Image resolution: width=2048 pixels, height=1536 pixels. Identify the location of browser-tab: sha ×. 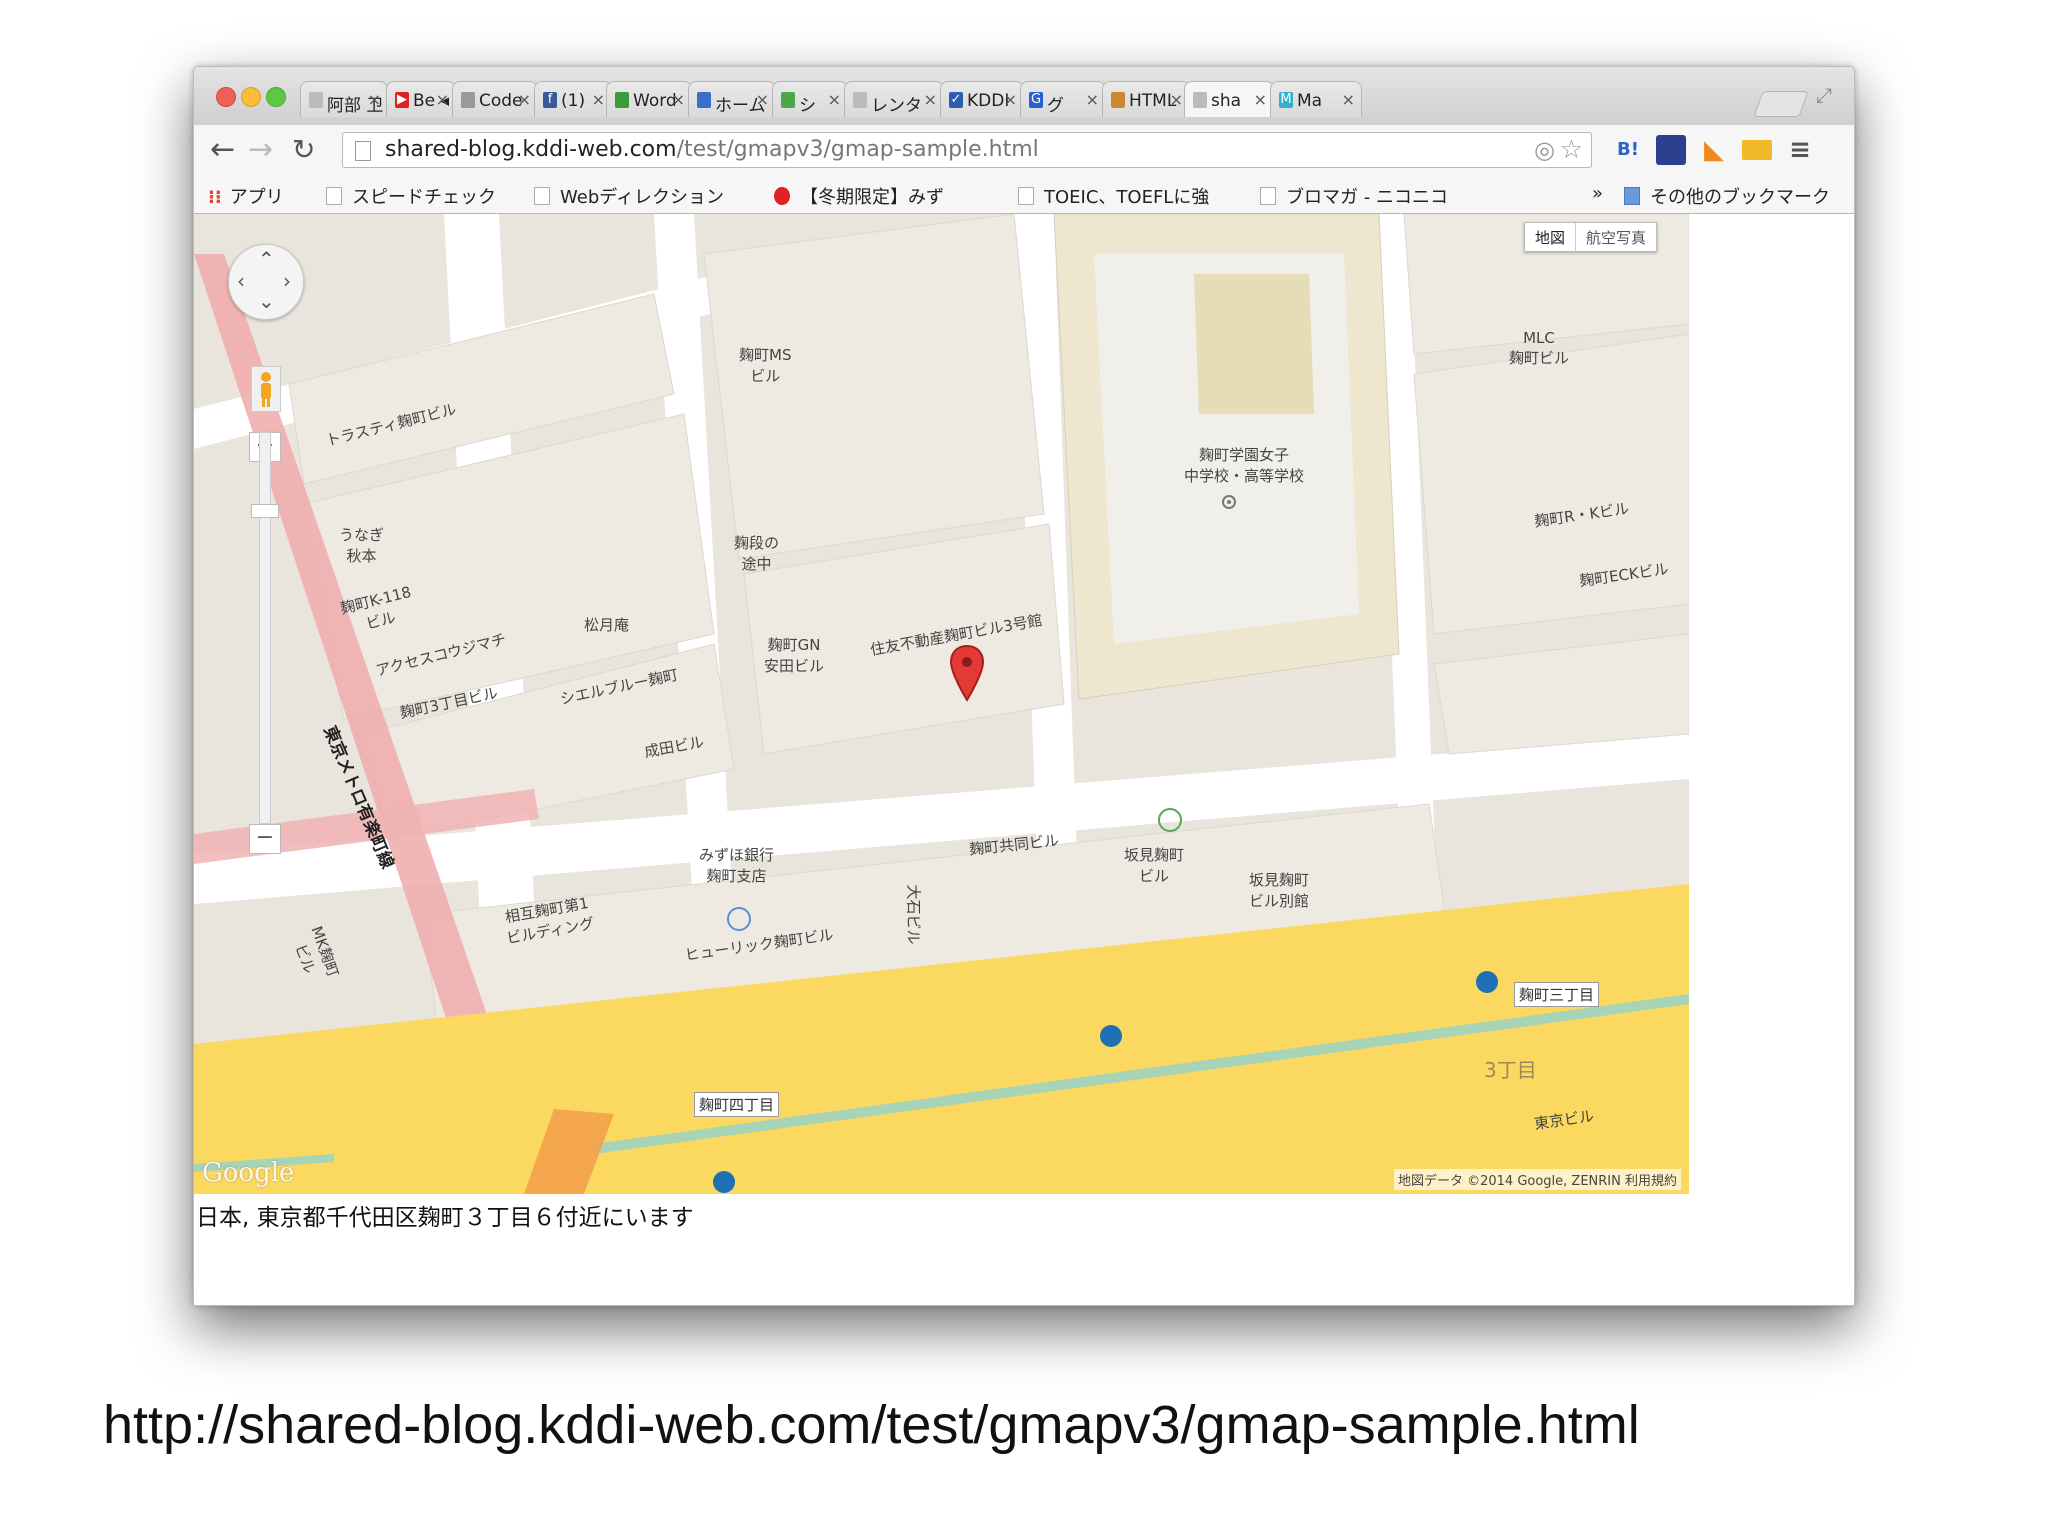
(1229, 99).